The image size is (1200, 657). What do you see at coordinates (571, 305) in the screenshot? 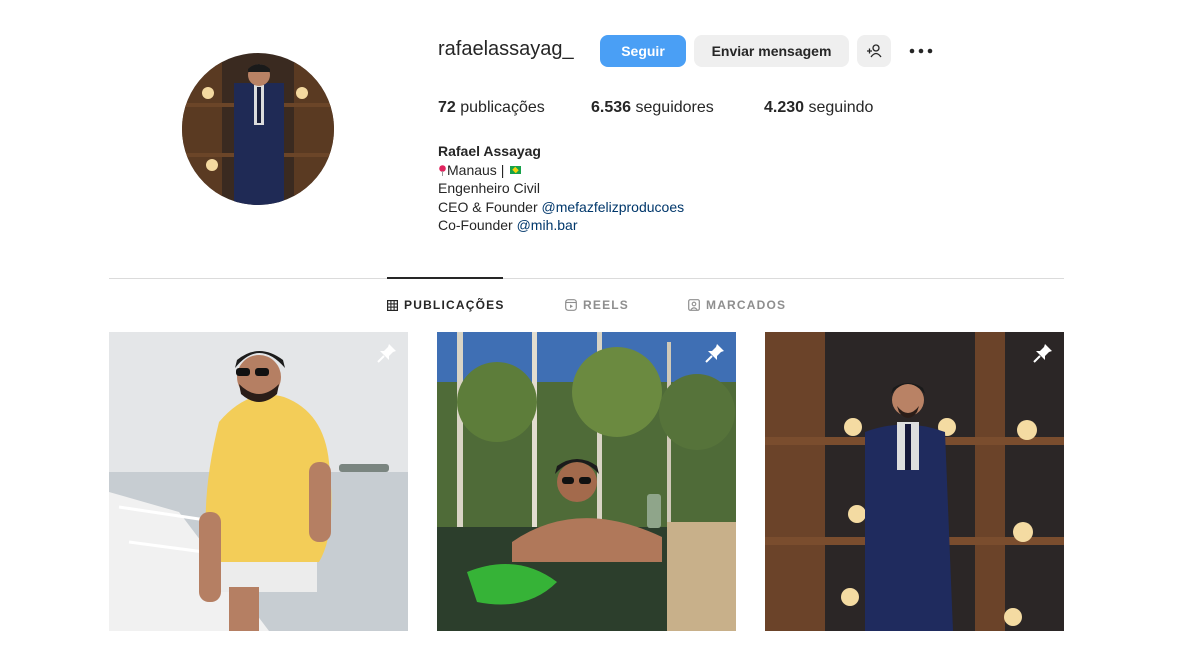
I see `reels-icon` at bounding box center [571, 305].